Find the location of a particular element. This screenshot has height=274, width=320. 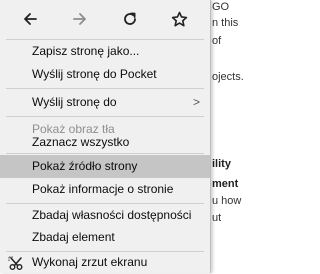

bg-text-fragment: ility is located at coordinates (221, 164).